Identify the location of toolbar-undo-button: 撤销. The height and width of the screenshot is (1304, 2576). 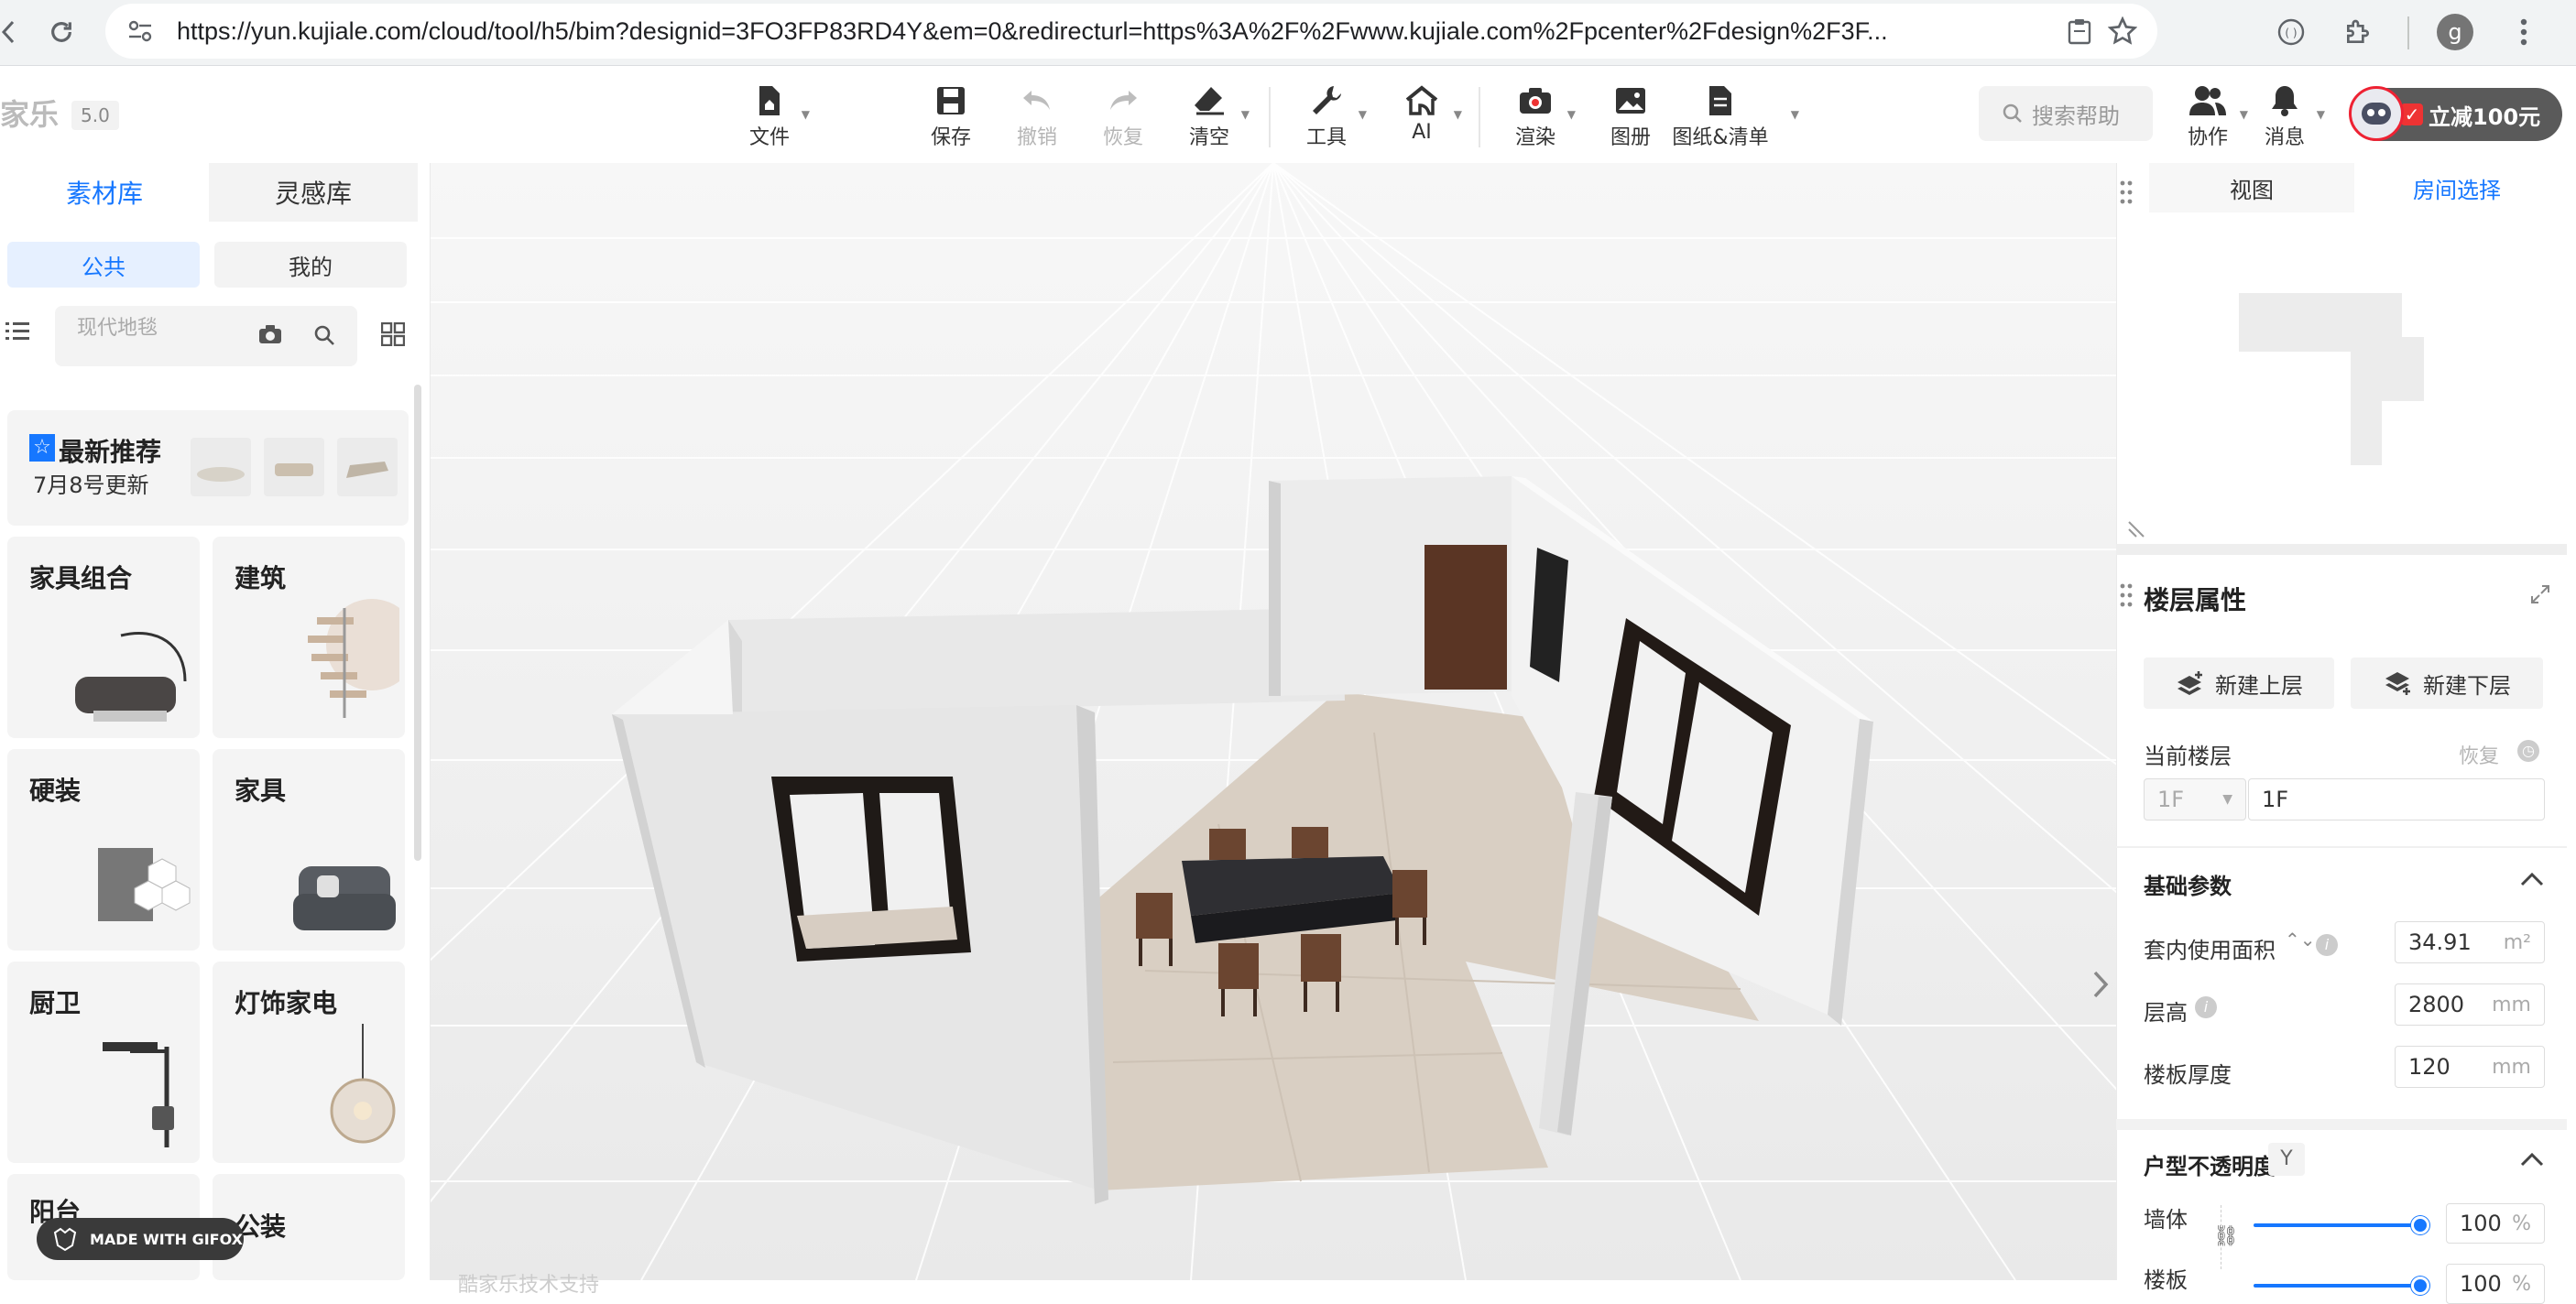
(1037, 117).